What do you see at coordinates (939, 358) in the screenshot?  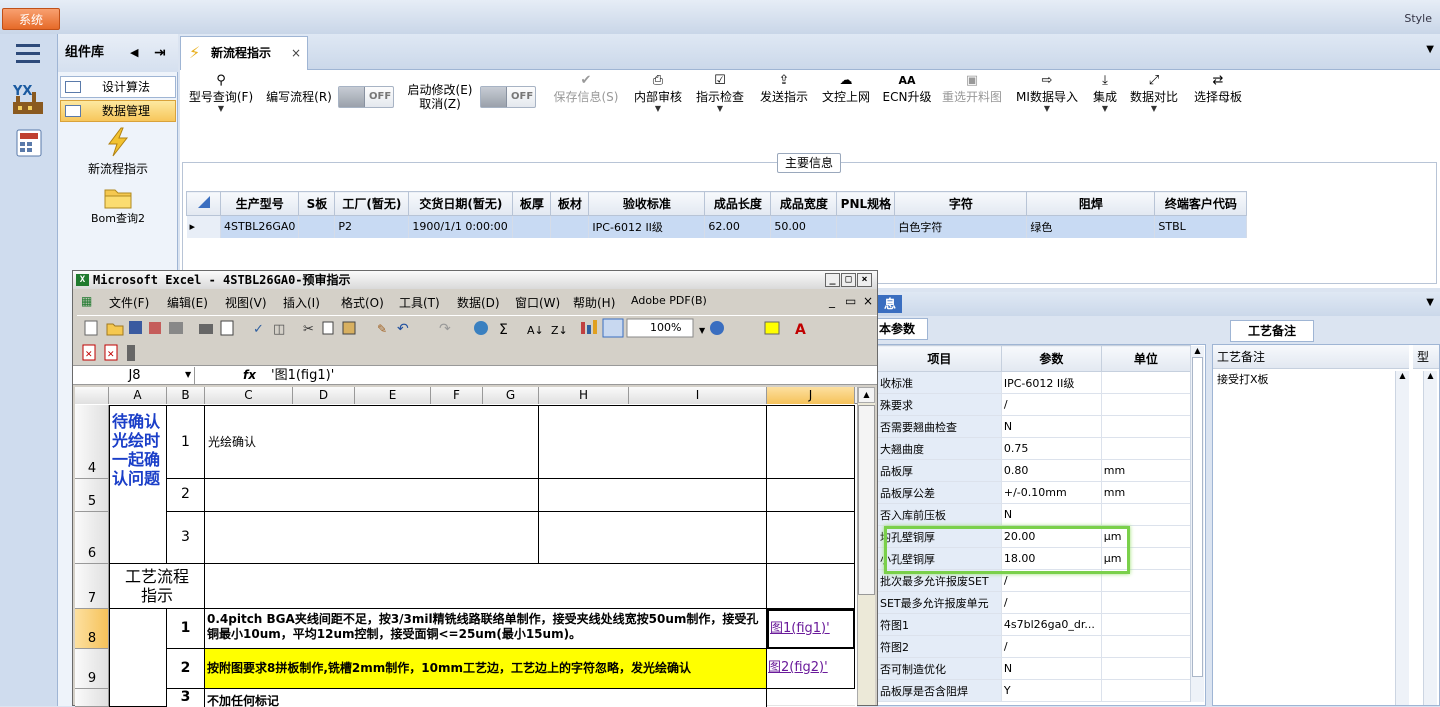 I see `column-header: 项目` at bounding box center [939, 358].